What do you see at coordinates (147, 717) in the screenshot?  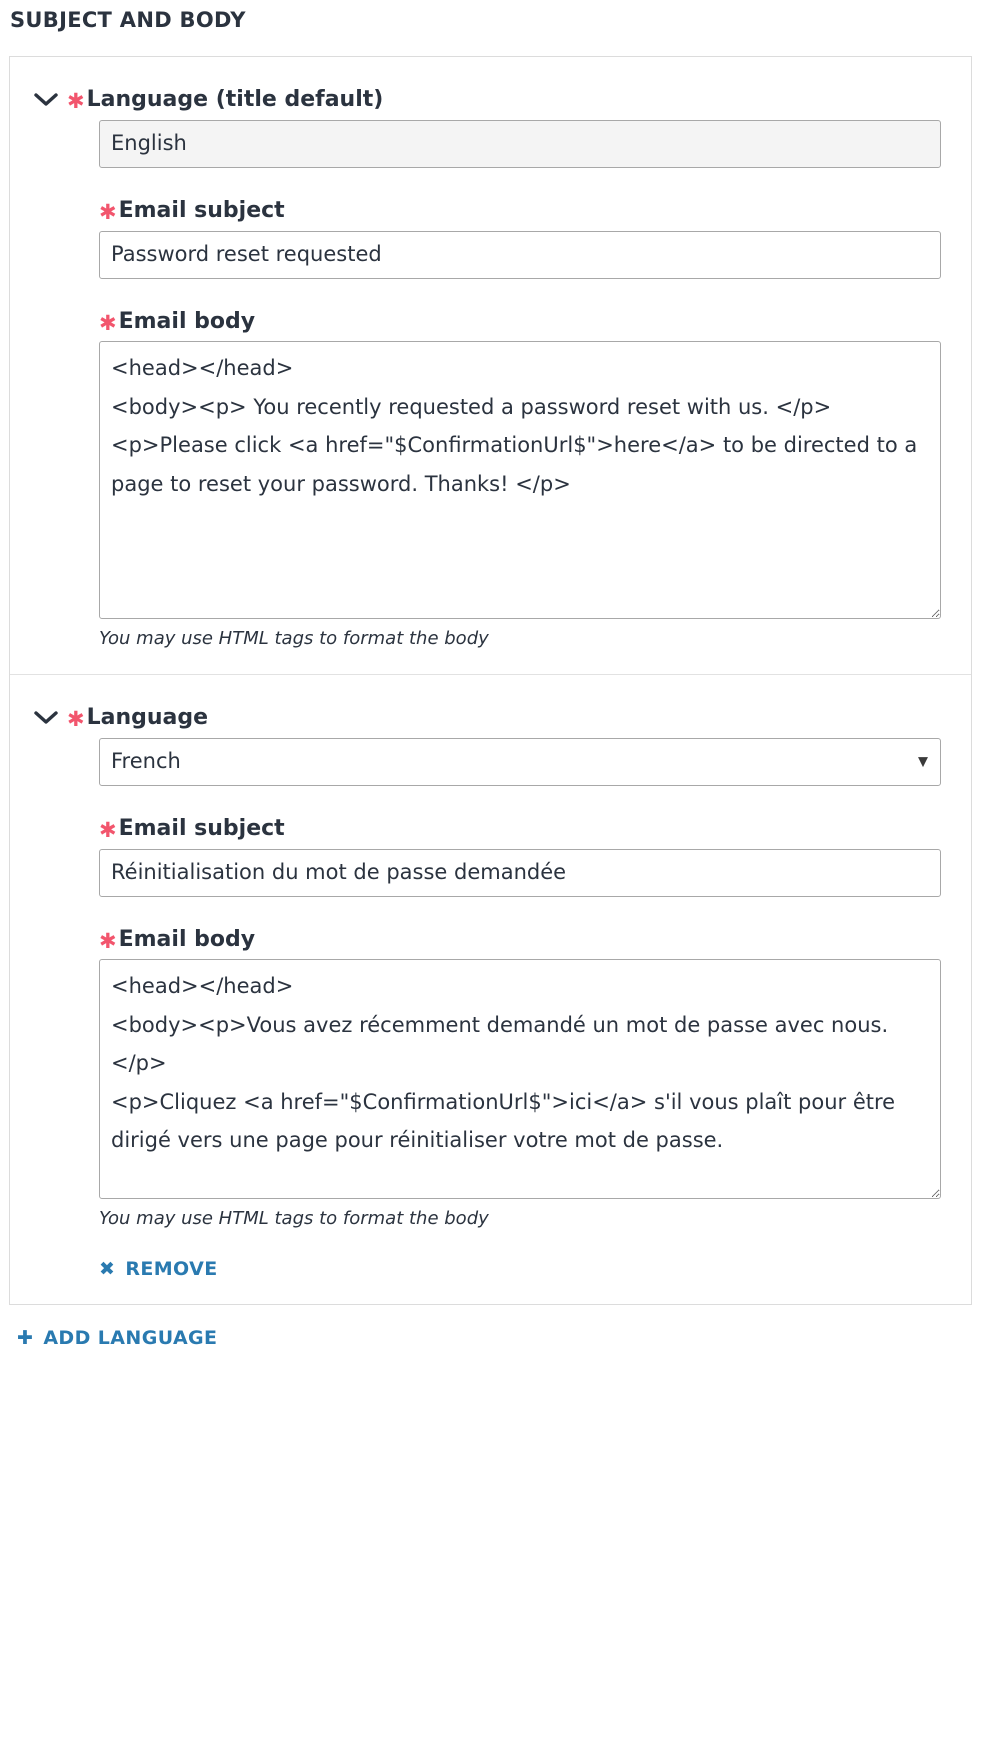 I see `language-label-text: Language` at bounding box center [147, 717].